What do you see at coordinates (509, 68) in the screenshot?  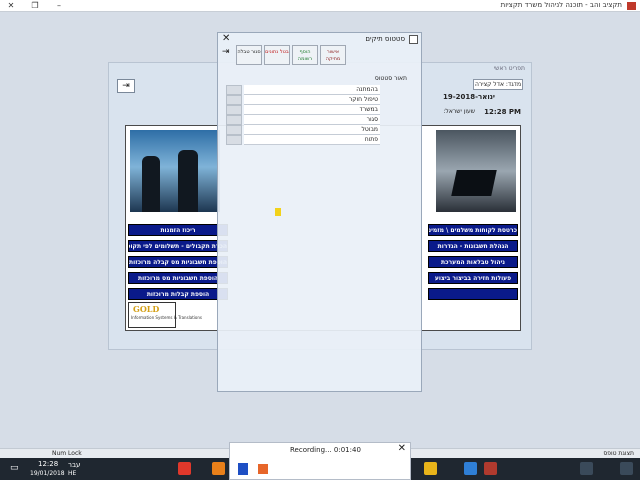 I see `main-menu-title: תפריט ראשי` at bounding box center [509, 68].